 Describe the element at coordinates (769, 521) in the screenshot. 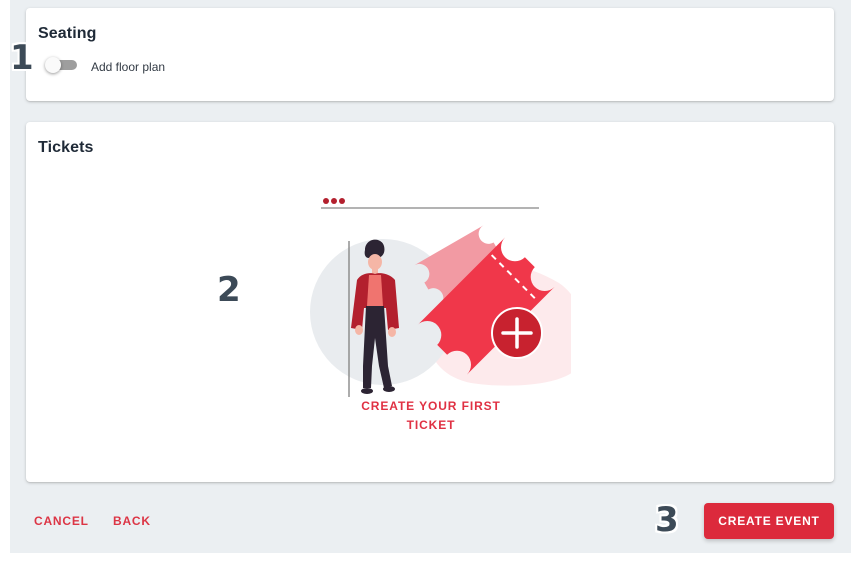

I see `create-event-button: CREATE EVENT` at that location.